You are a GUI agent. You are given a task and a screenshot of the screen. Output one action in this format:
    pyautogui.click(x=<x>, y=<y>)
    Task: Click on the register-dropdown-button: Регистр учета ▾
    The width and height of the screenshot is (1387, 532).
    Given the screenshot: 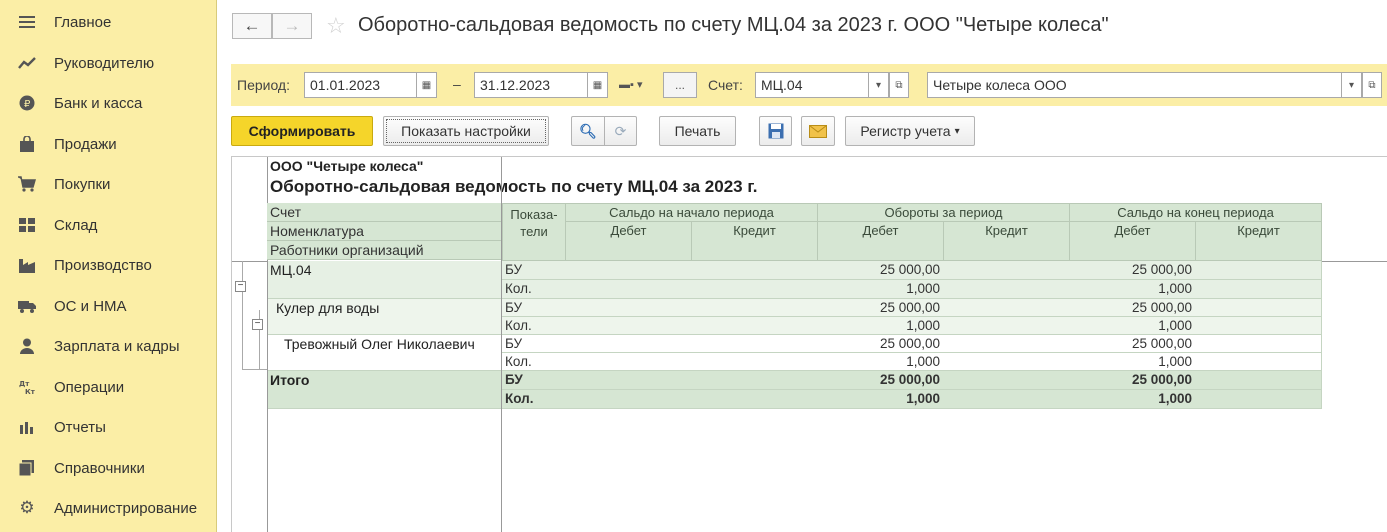 What is the action you would take?
    pyautogui.click(x=910, y=131)
    